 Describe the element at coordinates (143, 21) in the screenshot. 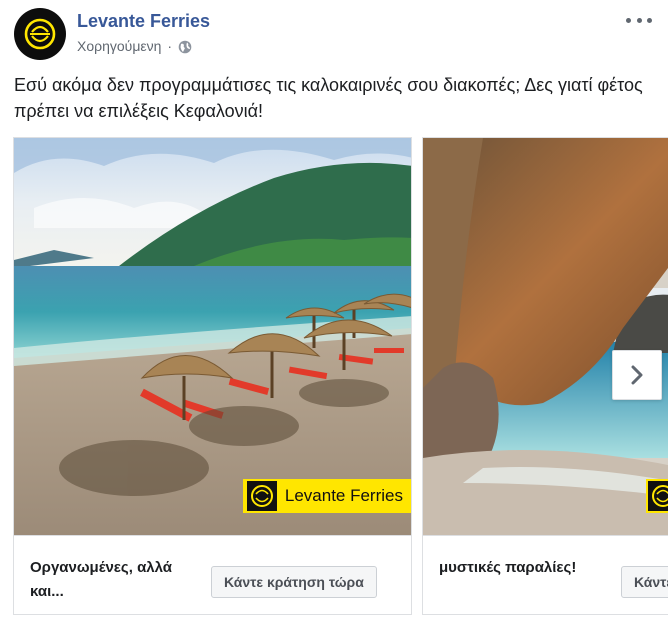

I see `page-name-link: Levante Ferries` at that location.